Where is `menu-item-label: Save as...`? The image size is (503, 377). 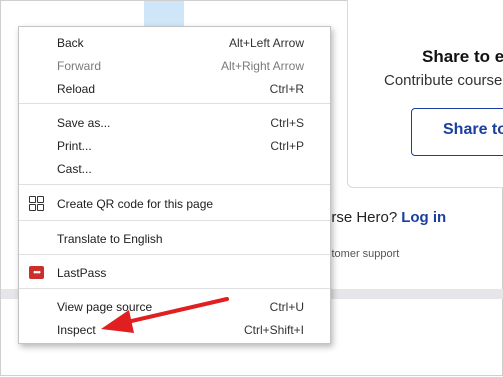
menu-item-label: Save as... is located at coordinates (84, 123).